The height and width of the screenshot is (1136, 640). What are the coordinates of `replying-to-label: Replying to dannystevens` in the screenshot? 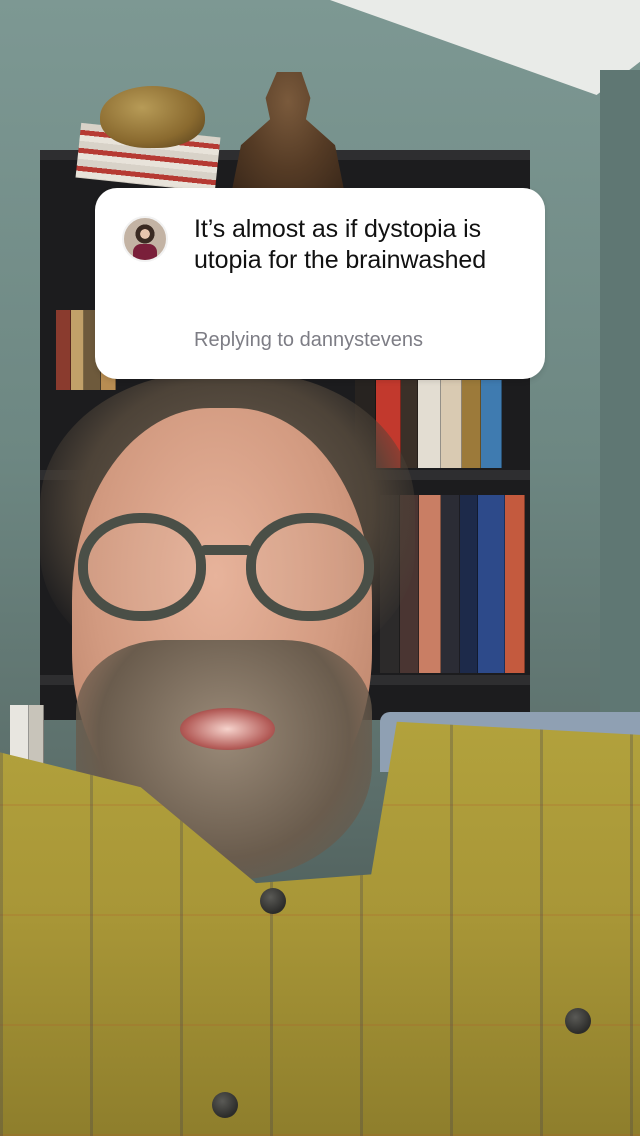 It's located at (309, 340).